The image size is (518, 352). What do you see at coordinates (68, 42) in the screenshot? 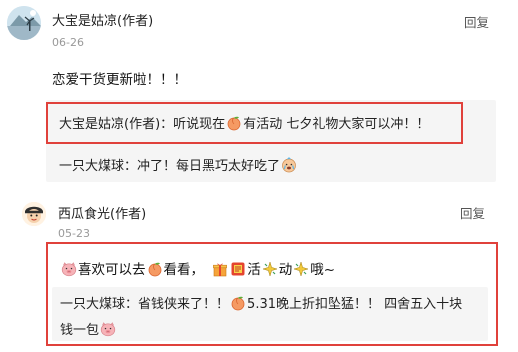
I see `comment-date: 06-26` at bounding box center [68, 42].